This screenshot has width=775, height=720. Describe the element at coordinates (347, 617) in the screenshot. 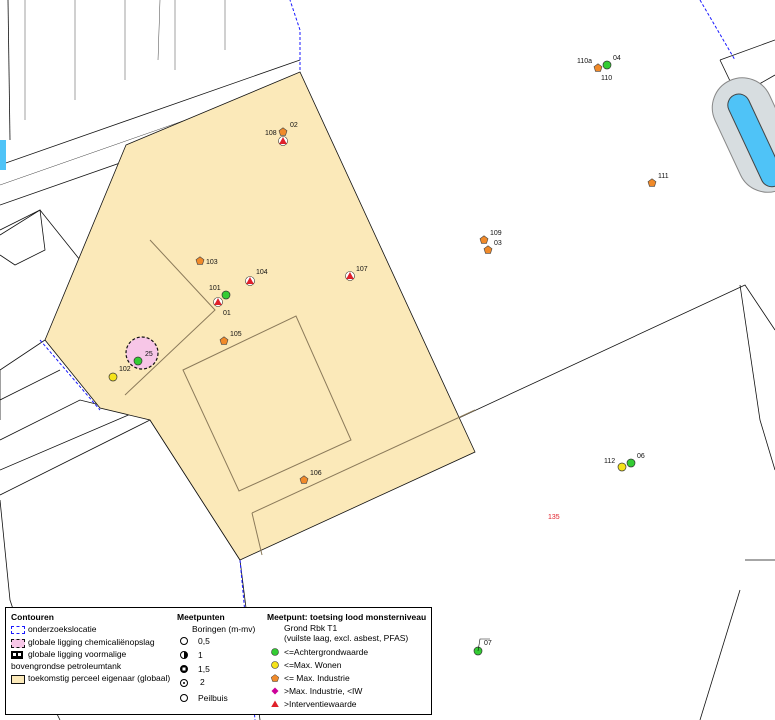

I see `legend-toetsing-title: Meetpunt: toetsing lood monsterniveau` at that location.